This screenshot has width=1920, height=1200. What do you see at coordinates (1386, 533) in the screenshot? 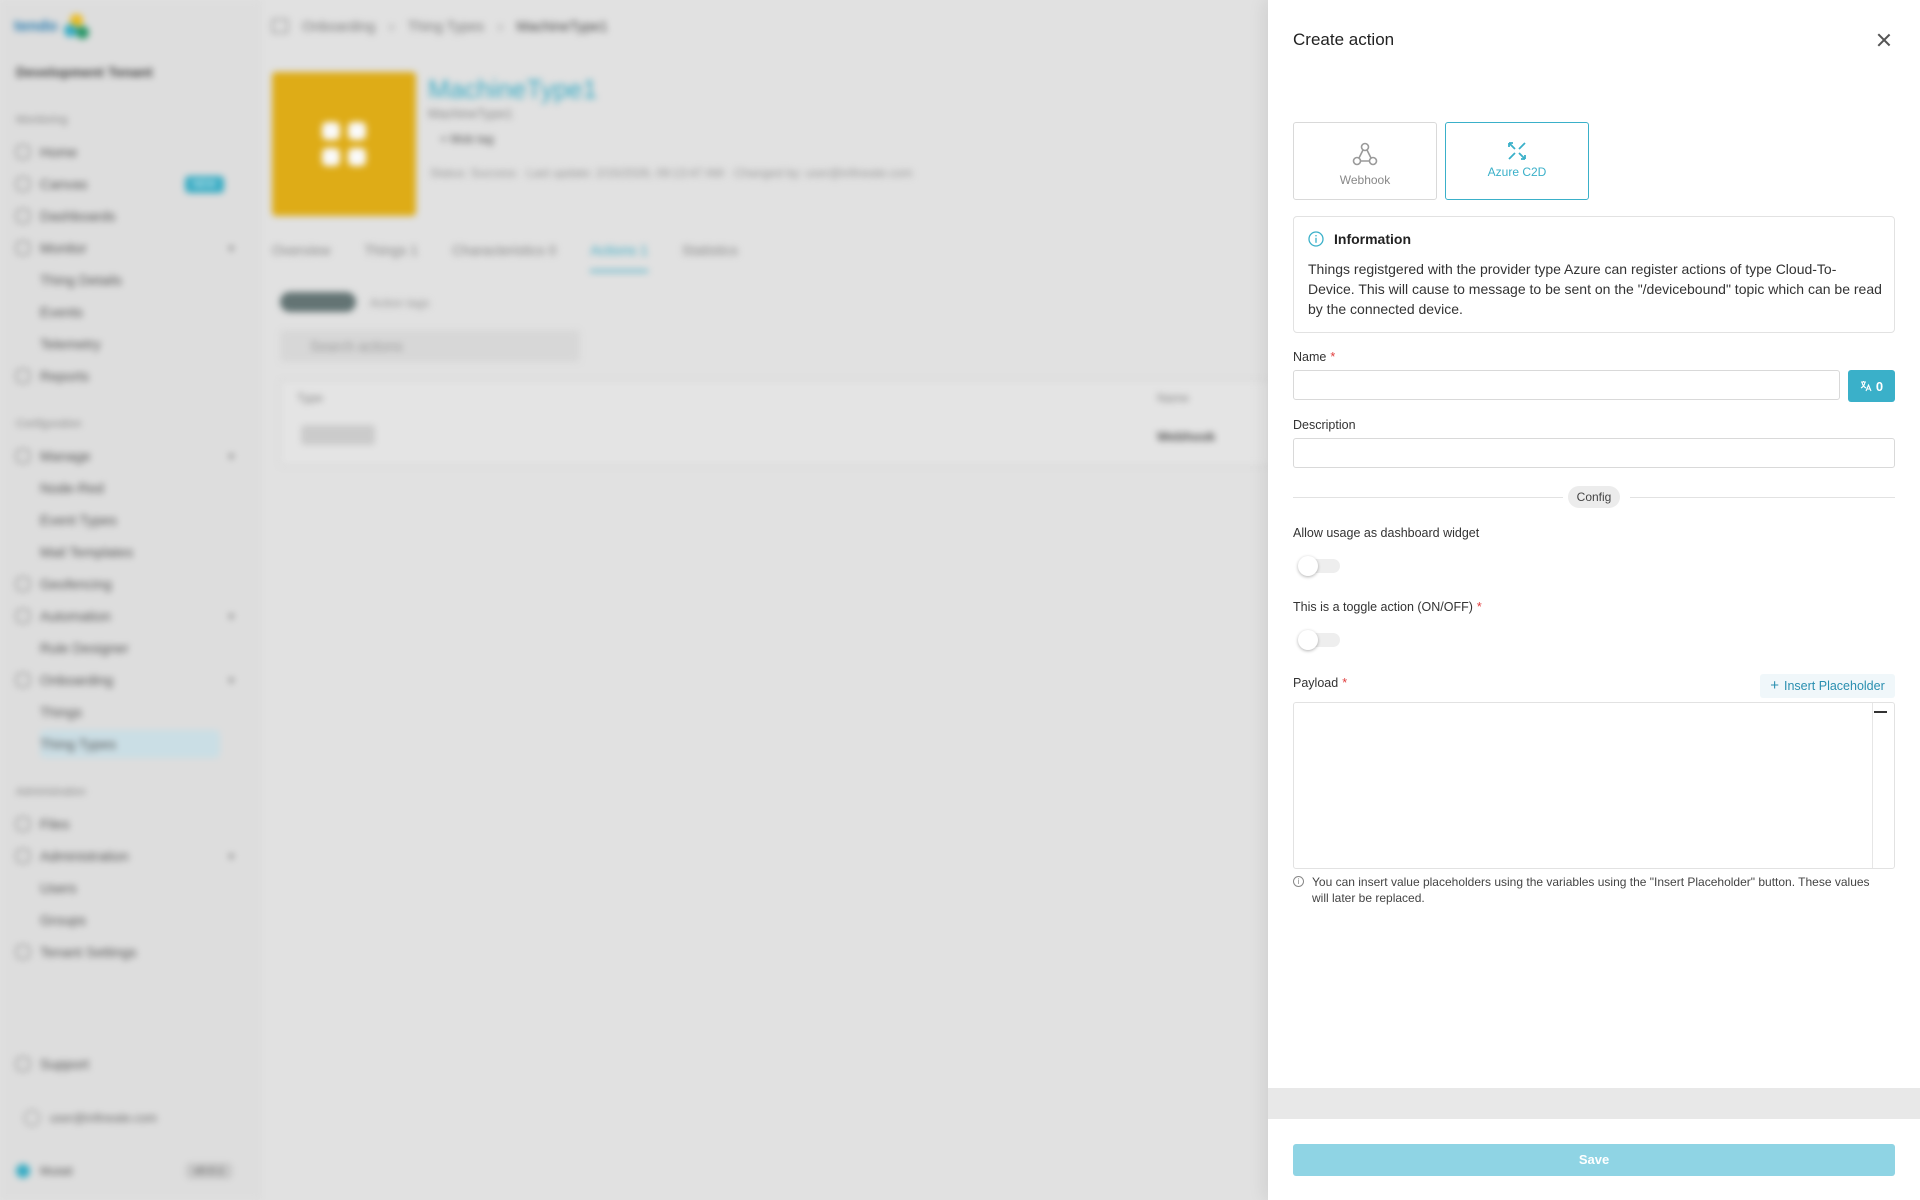
I see `widget-toggle-label: Allow usage as dashboard widget` at bounding box center [1386, 533].